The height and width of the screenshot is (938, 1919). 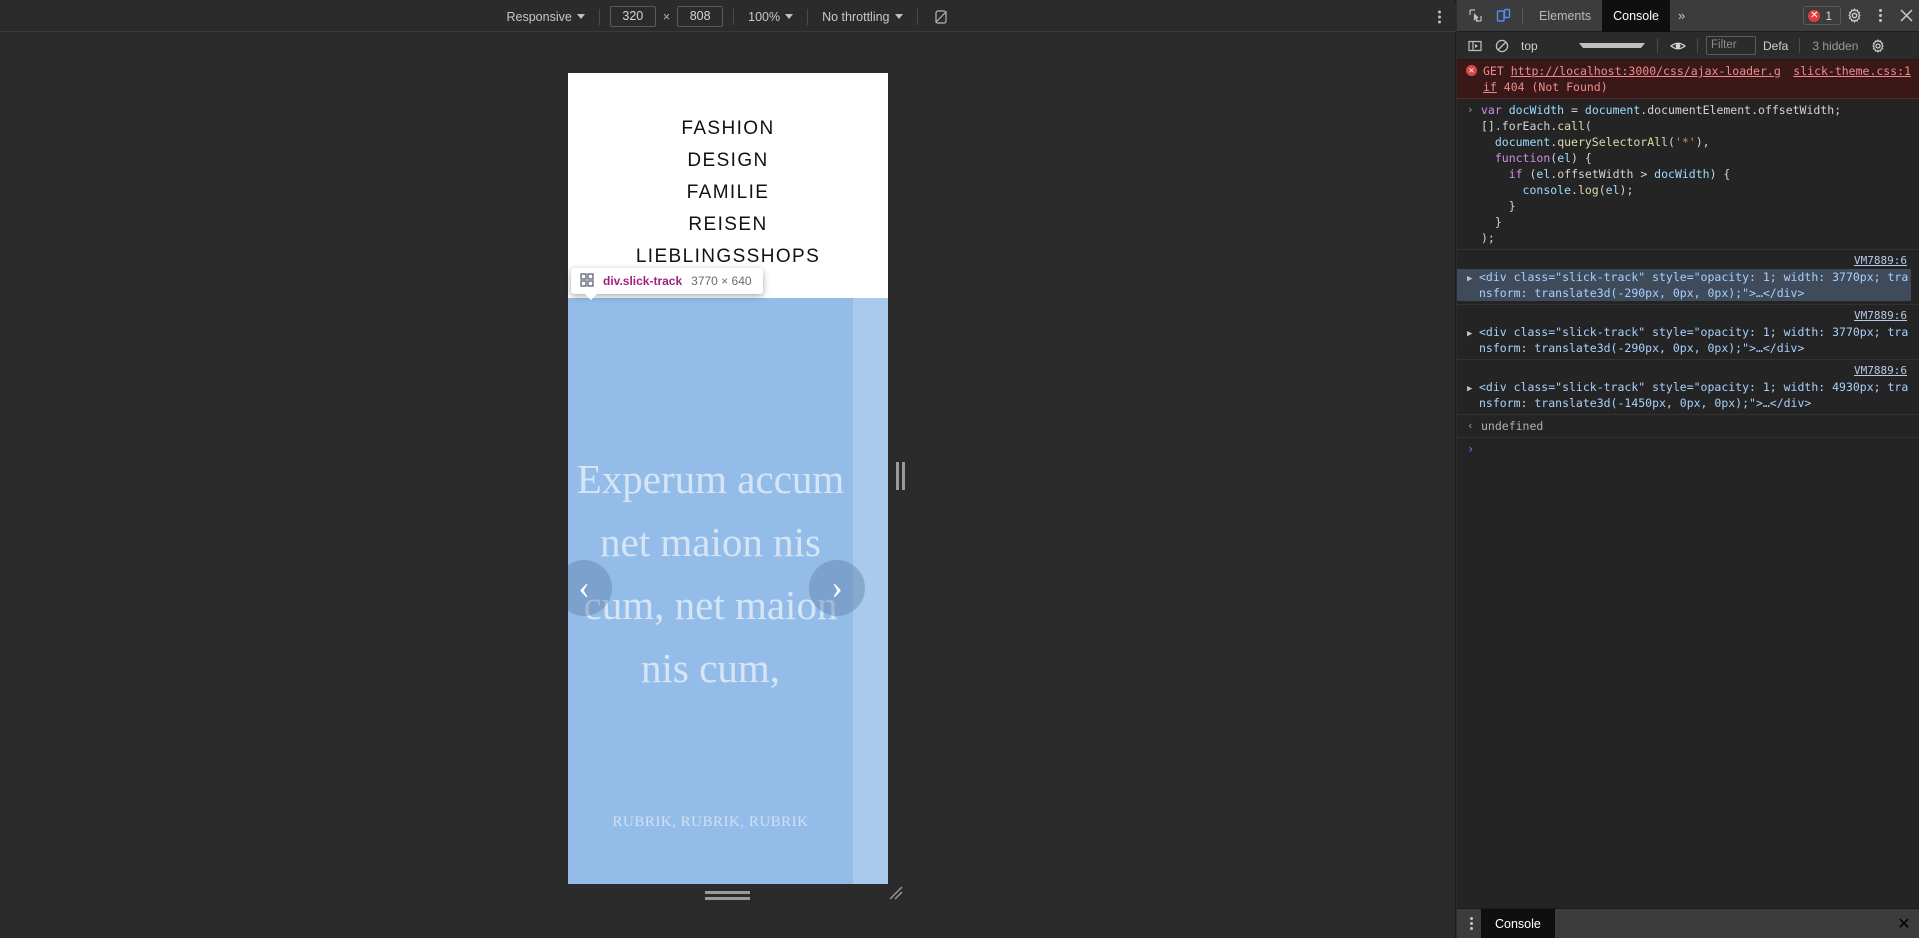 What do you see at coordinates (1688, 447) in the screenshot?
I see `console-prompt: ›` at bounding box center [1688, 447].